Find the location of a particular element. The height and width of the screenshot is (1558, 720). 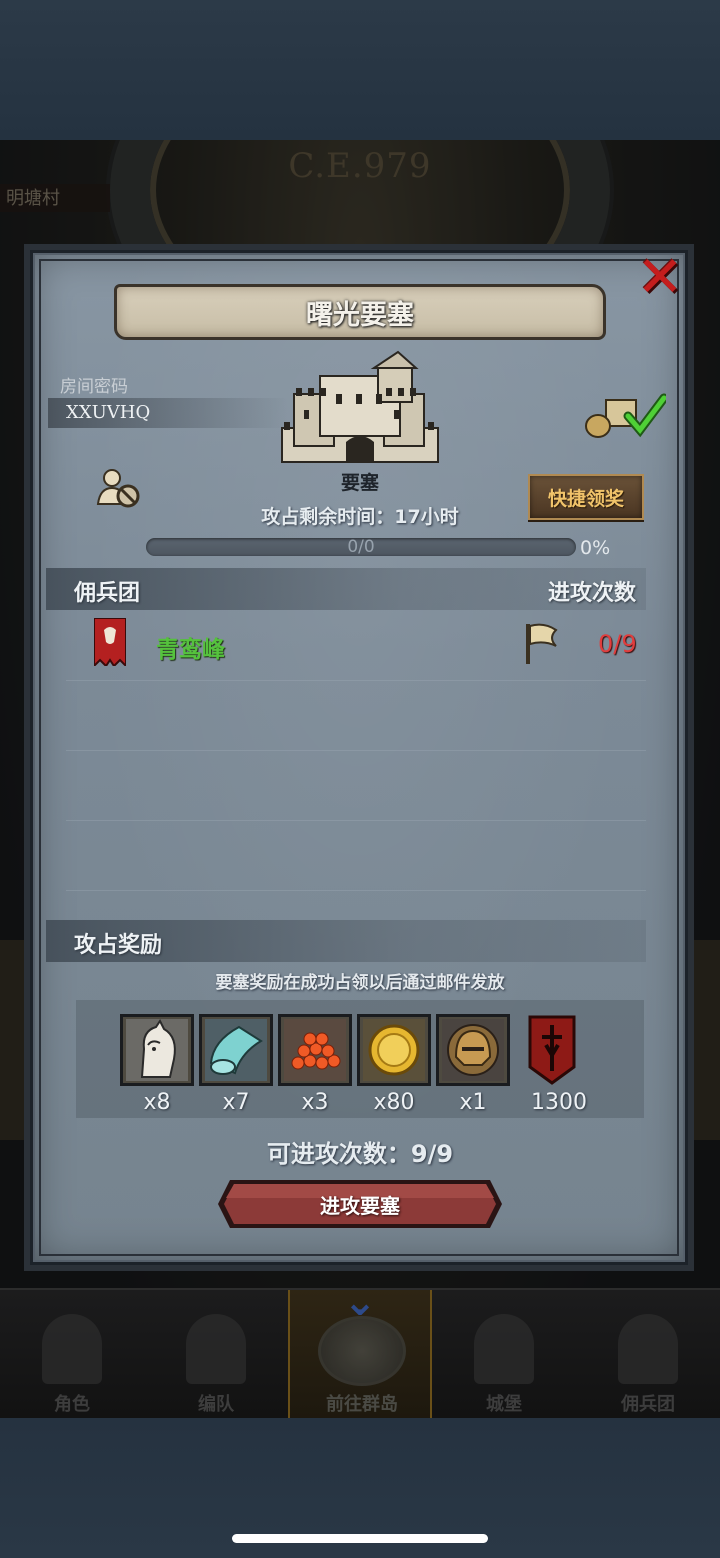

gem-pile-icon is located at coordinates (315, 1050).